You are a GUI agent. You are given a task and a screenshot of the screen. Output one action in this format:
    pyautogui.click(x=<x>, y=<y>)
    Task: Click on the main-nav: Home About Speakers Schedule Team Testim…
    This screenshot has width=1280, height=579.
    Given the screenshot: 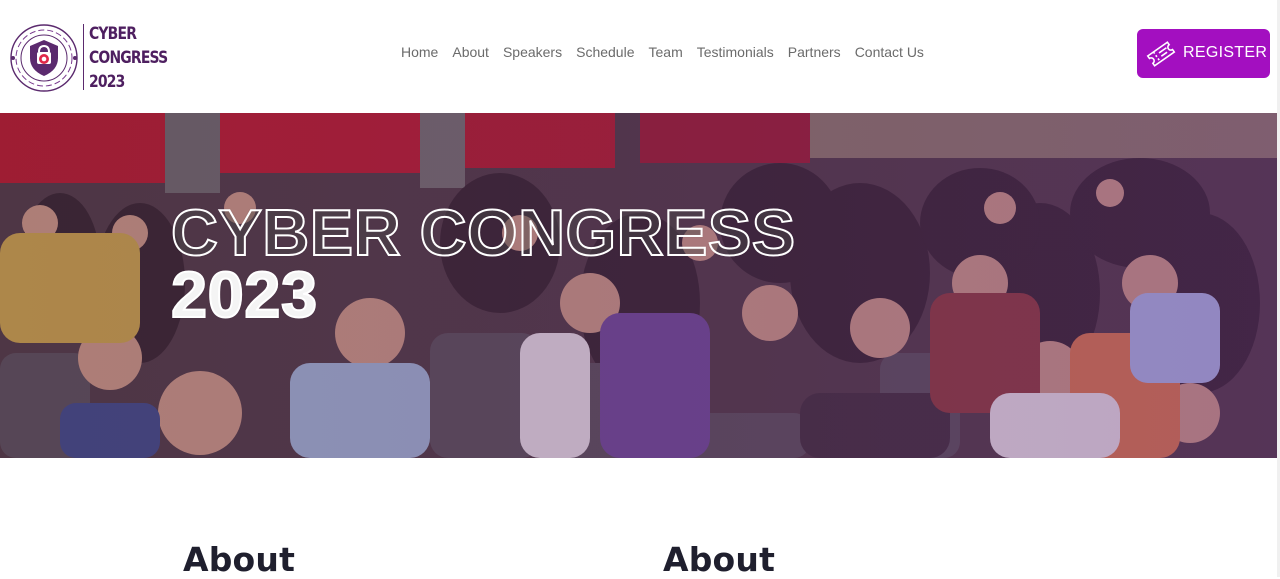 What is the action you would take?
    pyautogui.click(x=669, y=52)
    